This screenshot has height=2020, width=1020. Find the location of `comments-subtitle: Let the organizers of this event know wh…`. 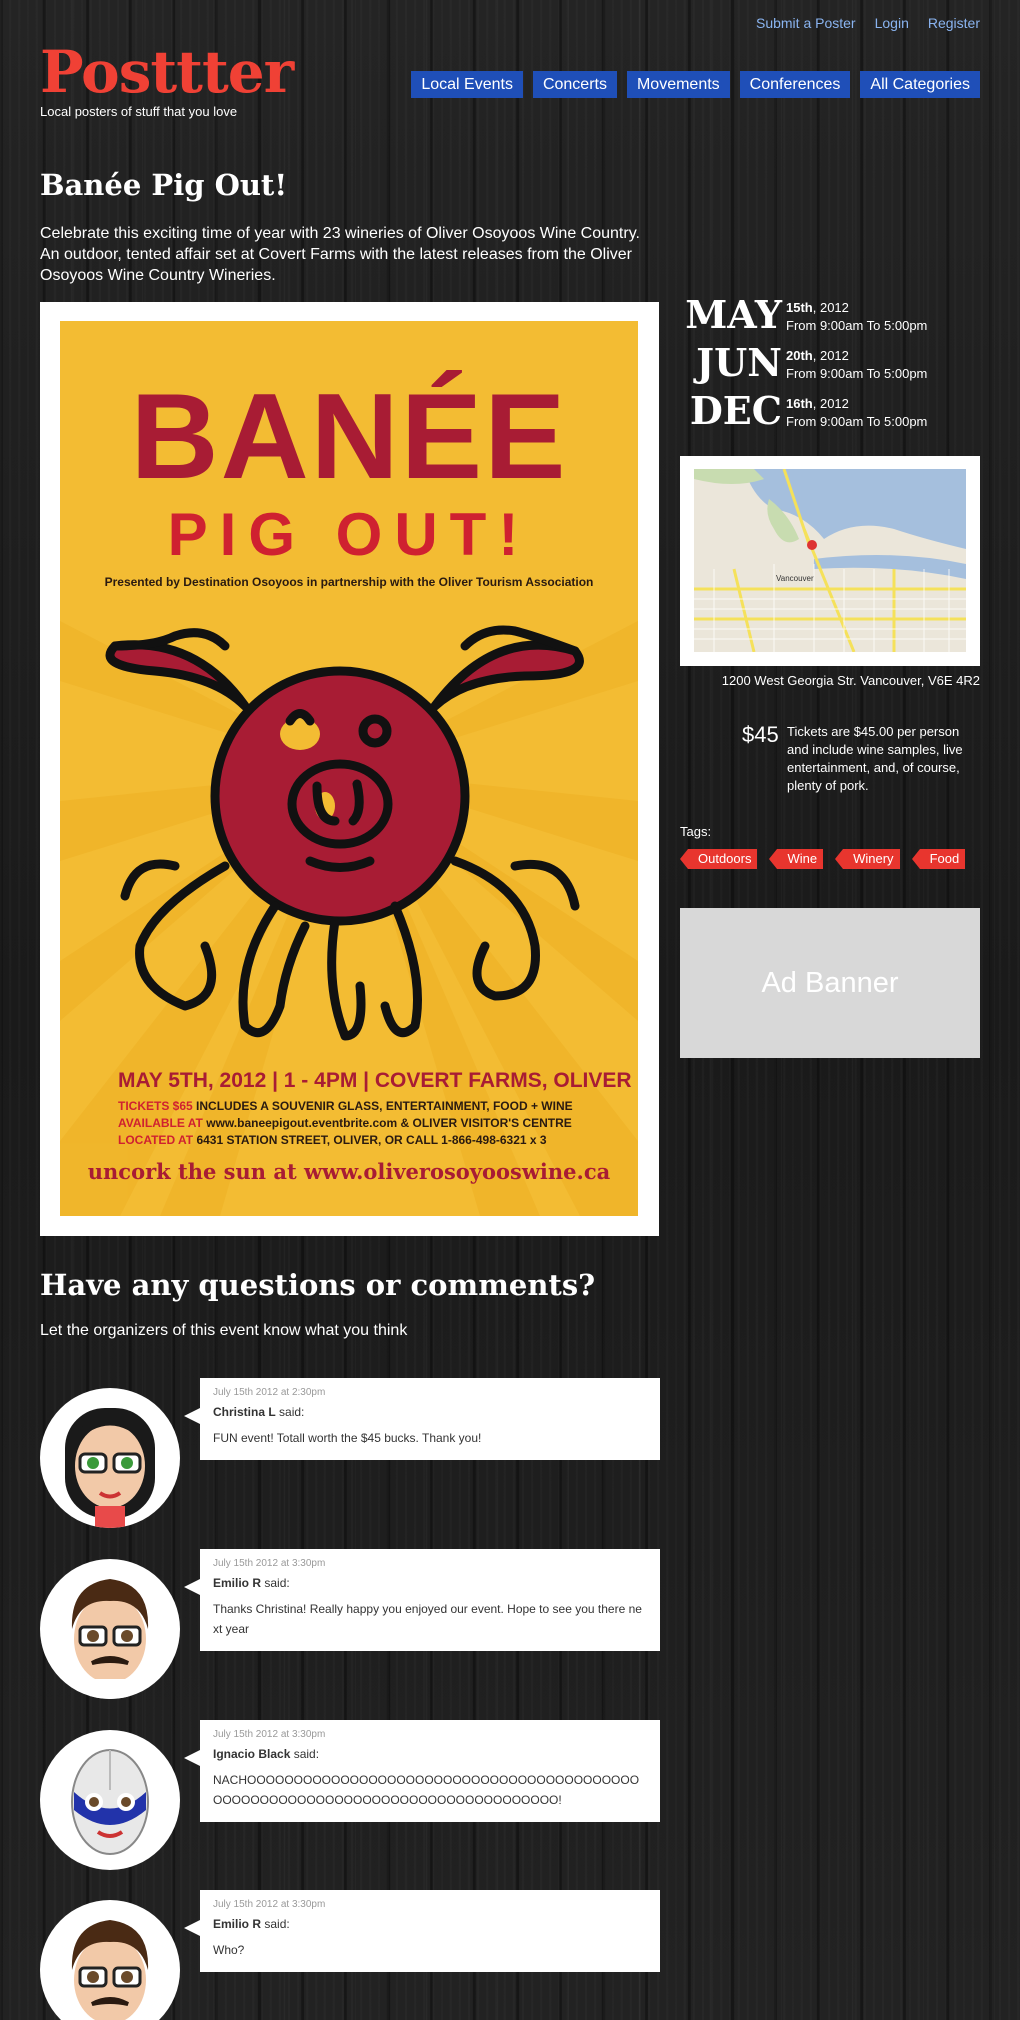

comments-subtitle: Let the organizers of this event know wh… is located at coordinates (224, 1330).